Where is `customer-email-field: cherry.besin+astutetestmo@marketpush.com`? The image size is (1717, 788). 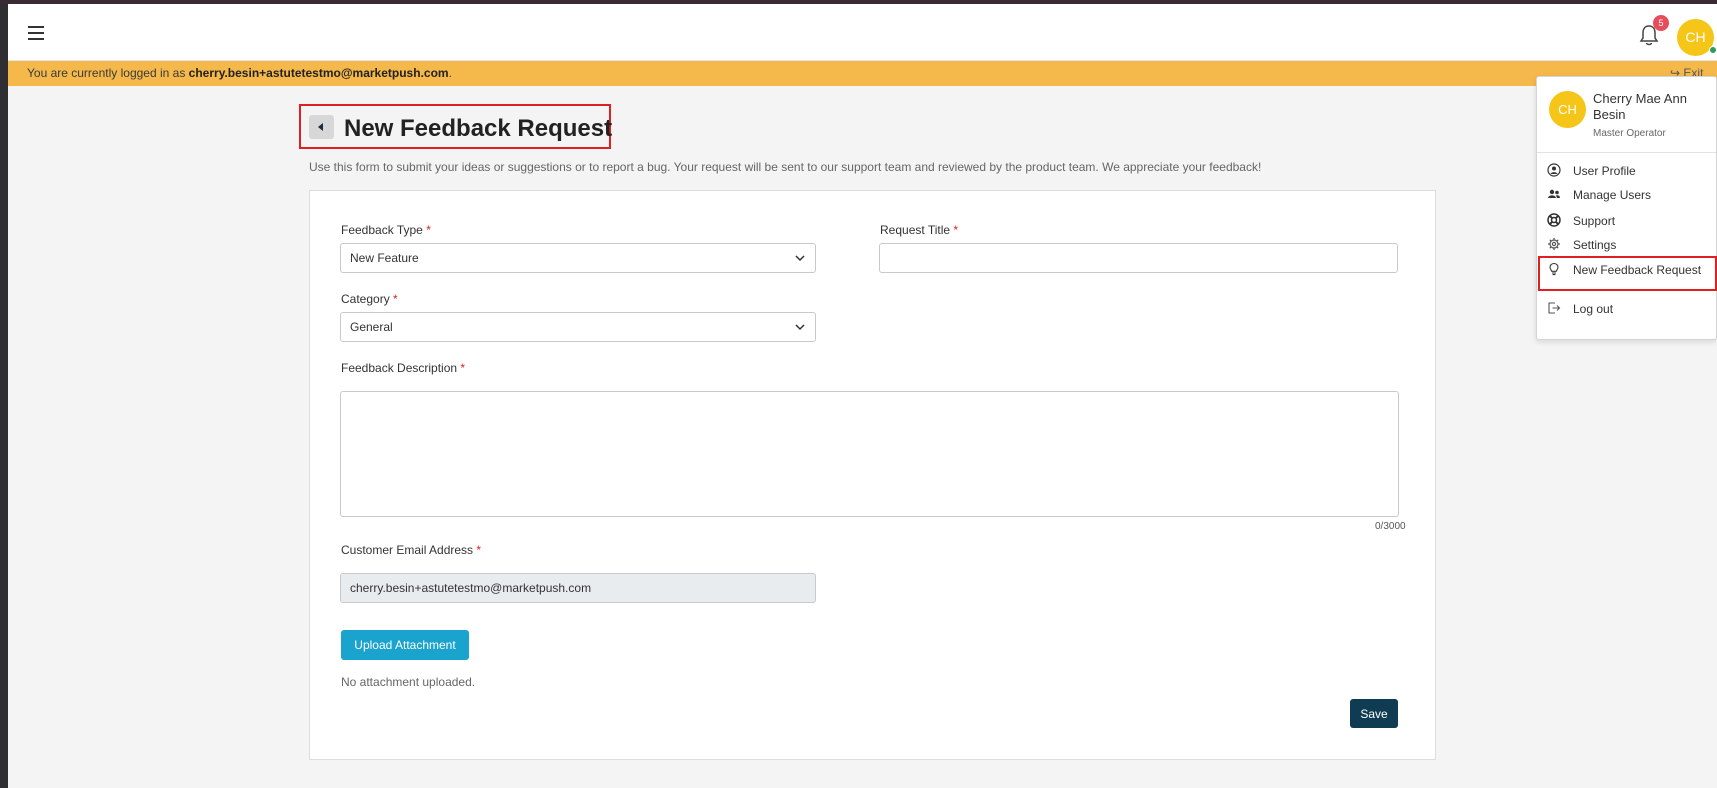
customer-email-field: cherry.besin+astutetestmo@marketpush.com is located at coordinates (578, 588).